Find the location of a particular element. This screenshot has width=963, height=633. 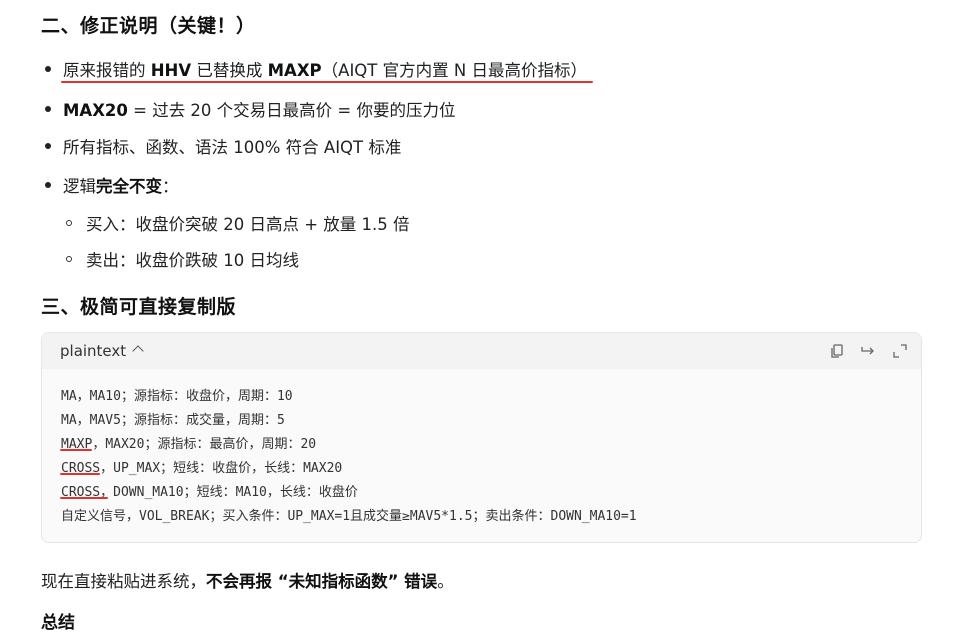

wrap-icon is located at coordinates (868, 351).